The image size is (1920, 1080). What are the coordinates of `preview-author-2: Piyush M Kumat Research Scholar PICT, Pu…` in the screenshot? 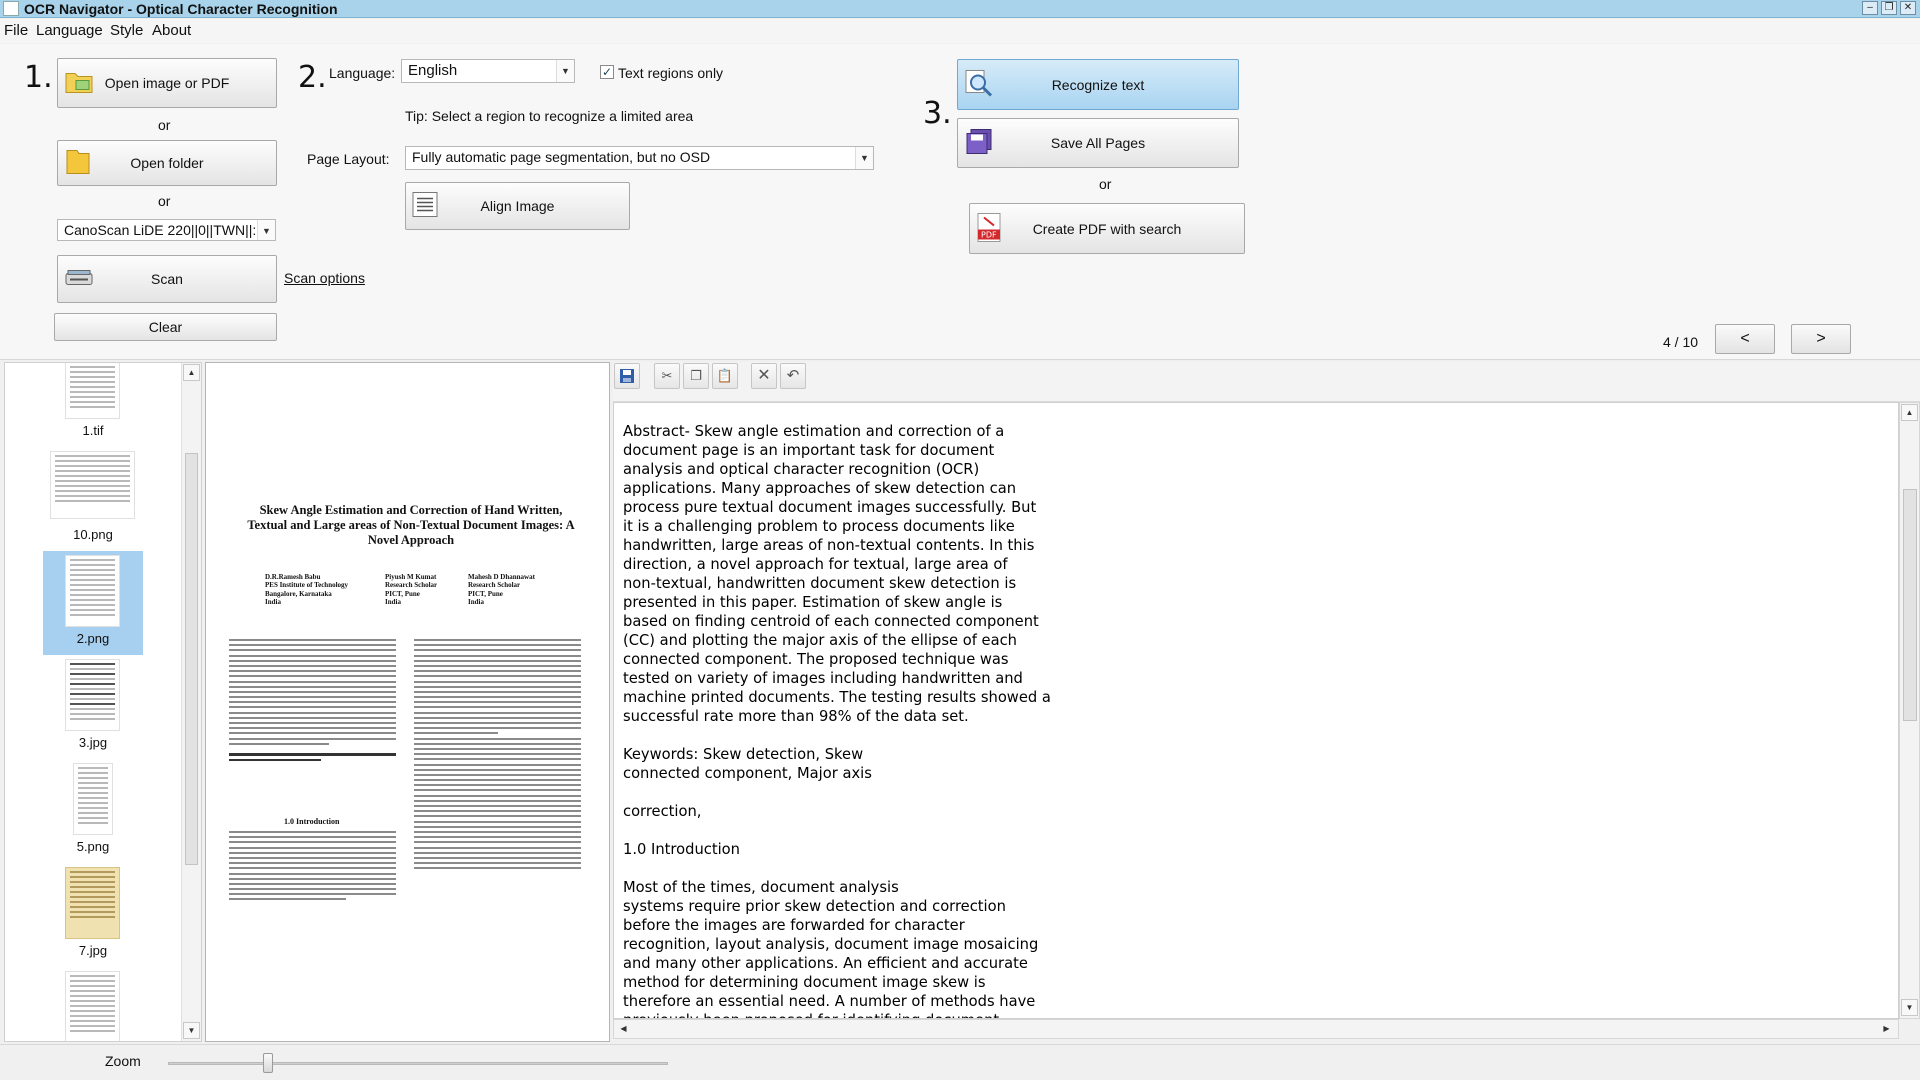 It's located at (411, 590).